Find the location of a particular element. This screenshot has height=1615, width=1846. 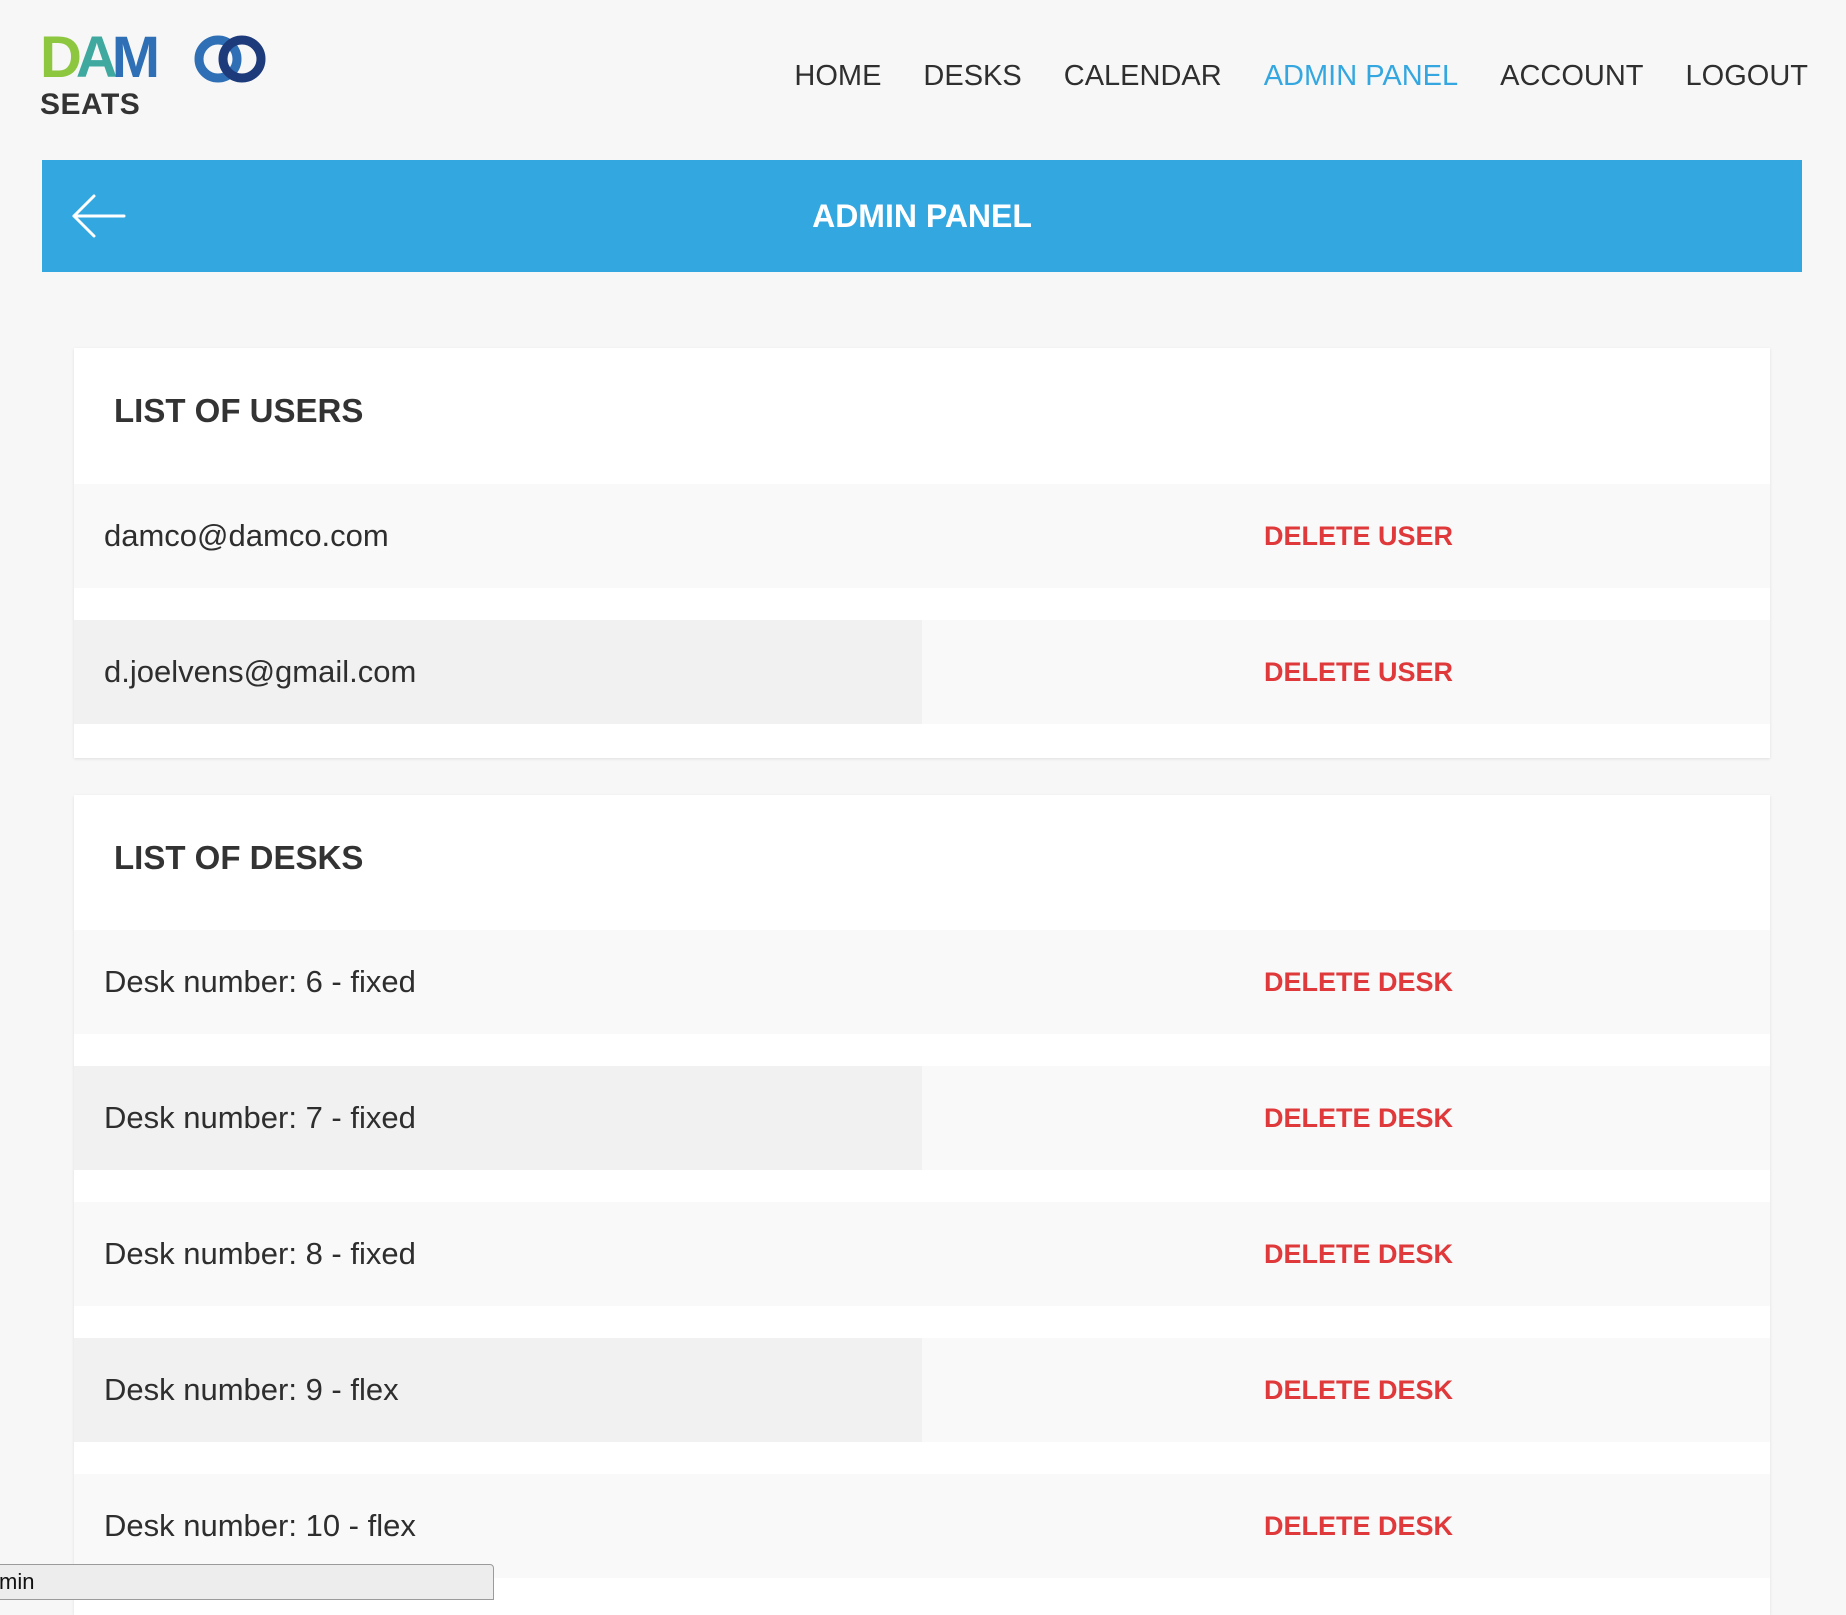

logo-subtitle: SEATS is located at coordinates (90, 104).